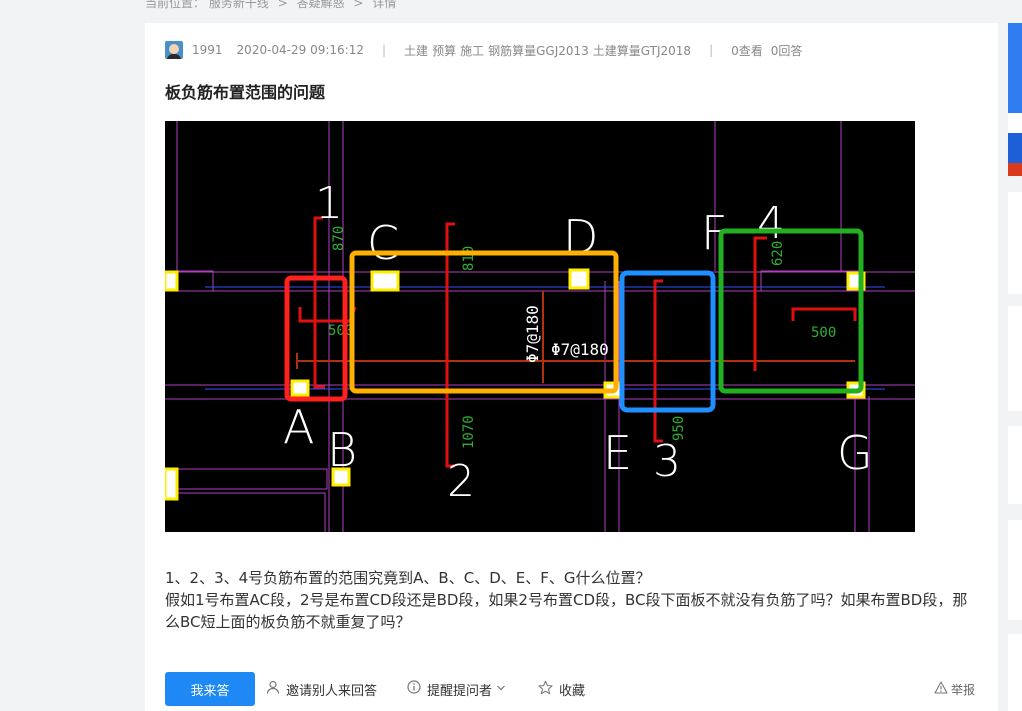 The height and width of the screenshot is (711, 1022). Describe the element at coordinates (580, 237) in the screenshot. I see `axis-letter: D` at that location.